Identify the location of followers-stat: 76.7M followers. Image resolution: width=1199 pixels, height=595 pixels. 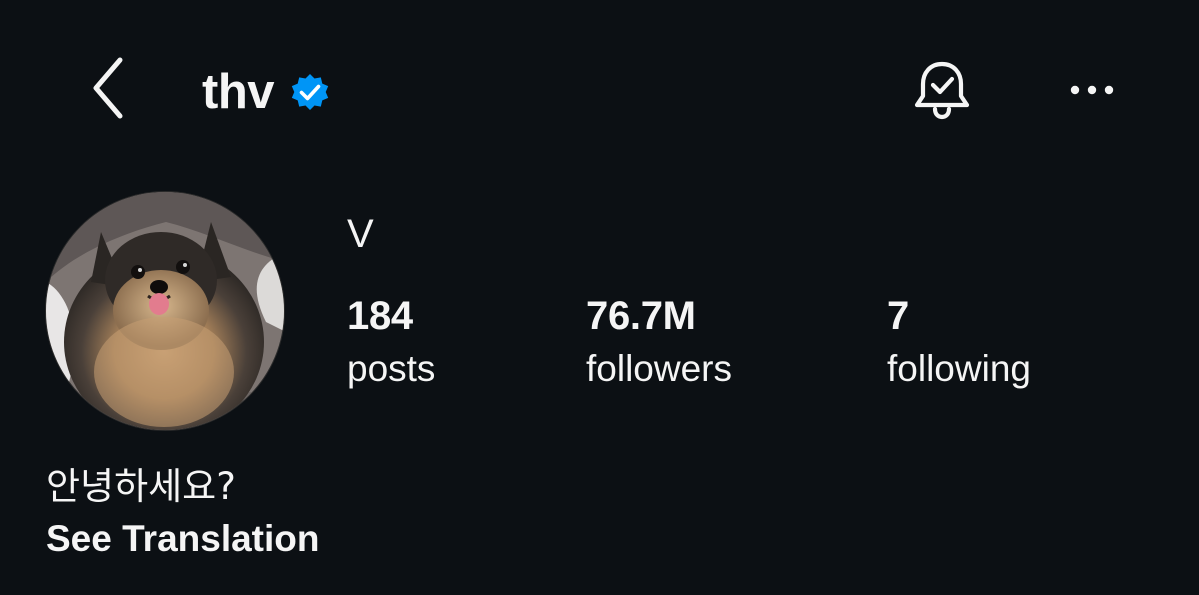
(659, 341).